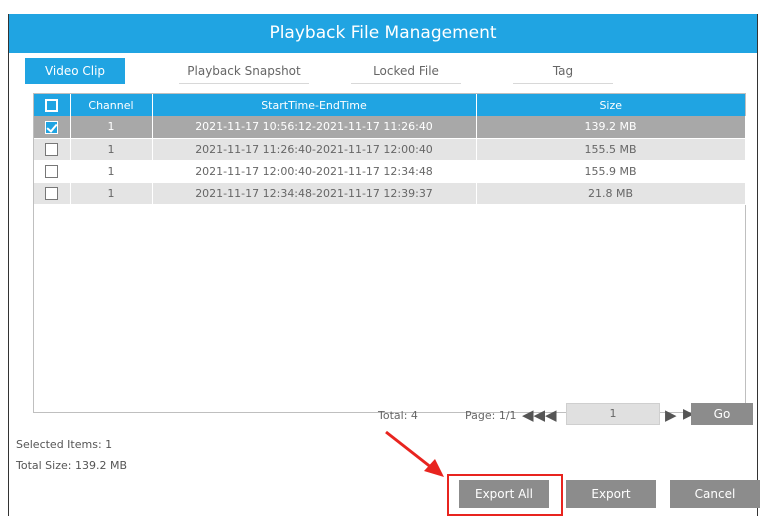  Describe the element at coordinates (414, 453) in the screenshot. I see `annotation-arrow-icon` at that location.